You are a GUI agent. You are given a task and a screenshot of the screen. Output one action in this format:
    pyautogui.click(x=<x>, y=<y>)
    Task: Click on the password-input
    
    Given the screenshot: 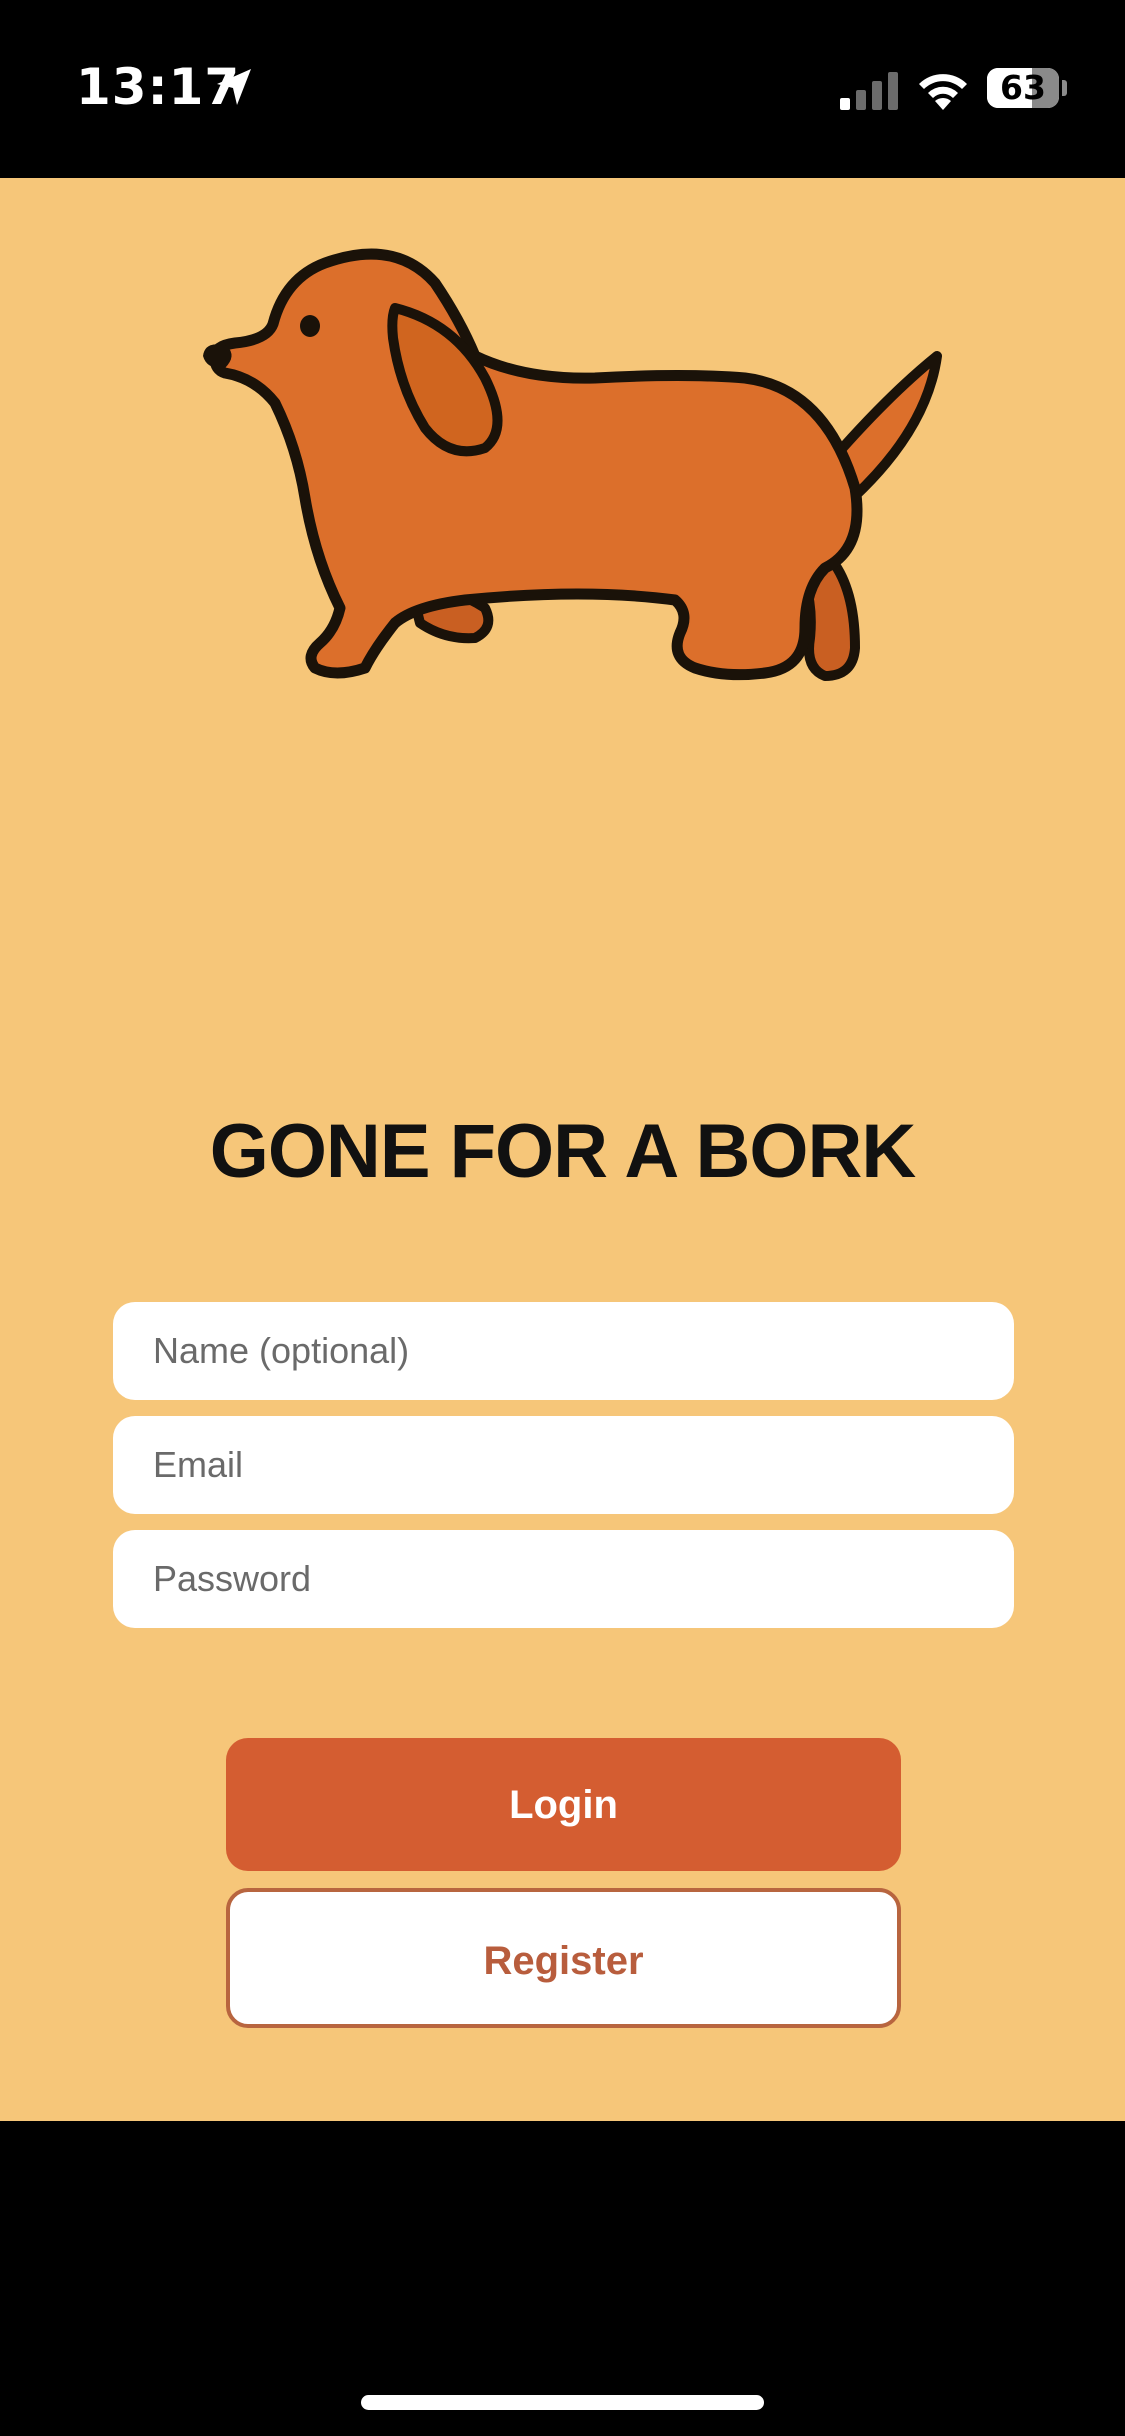 What is the action you would take?
    pyautogui.click(x=563, y=1579)
    